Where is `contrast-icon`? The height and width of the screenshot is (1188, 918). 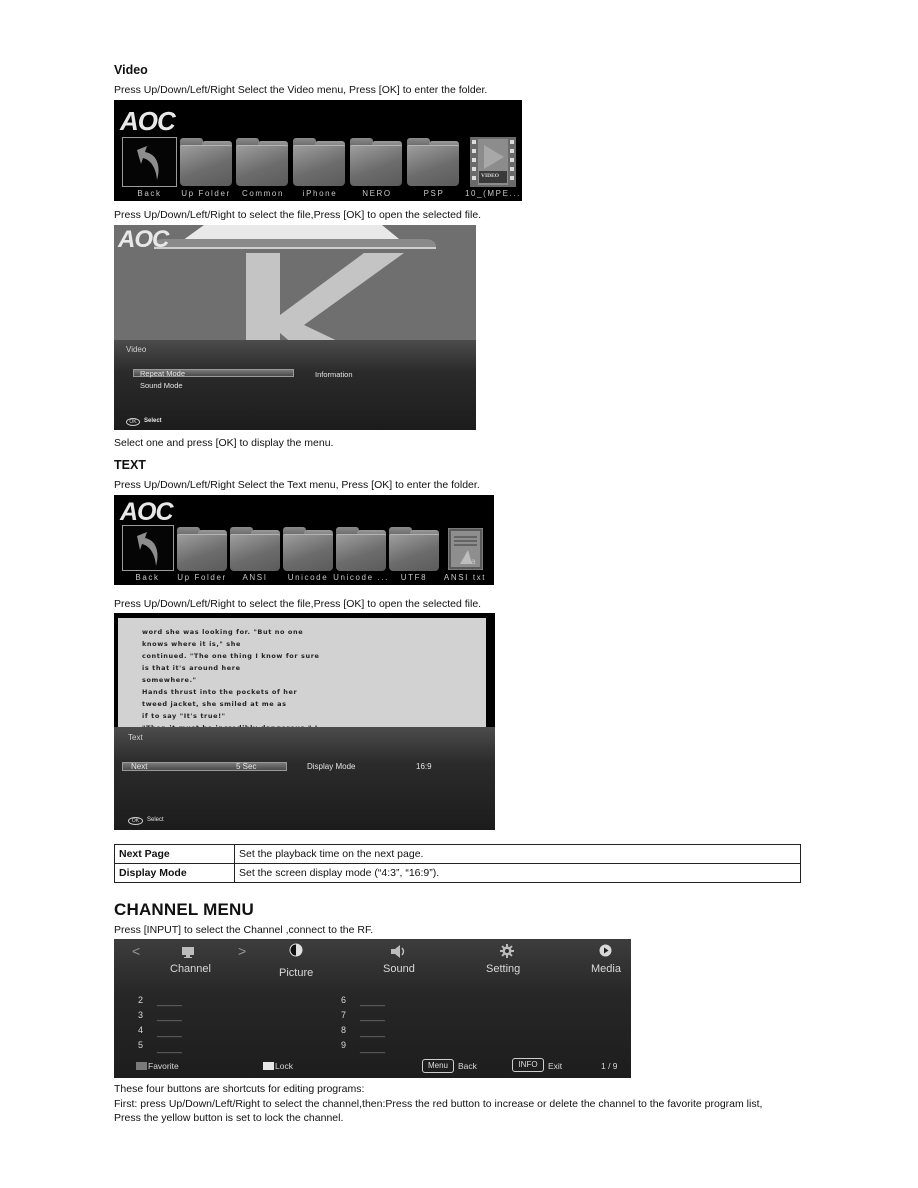
contrast-icon is located at coordinates (296, 950).